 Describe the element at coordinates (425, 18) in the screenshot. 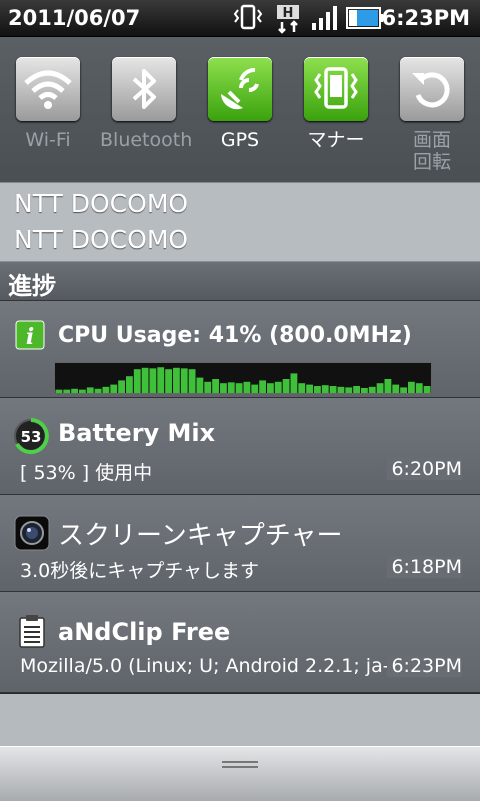

I see `status-time: 6:23PM` at that location.